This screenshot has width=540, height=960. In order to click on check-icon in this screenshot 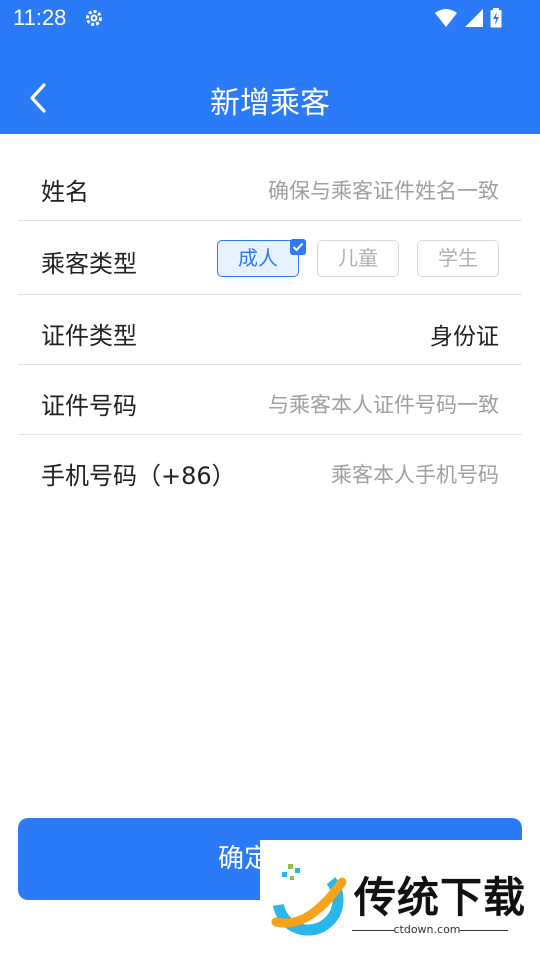, I will do `click(298, 247)`.